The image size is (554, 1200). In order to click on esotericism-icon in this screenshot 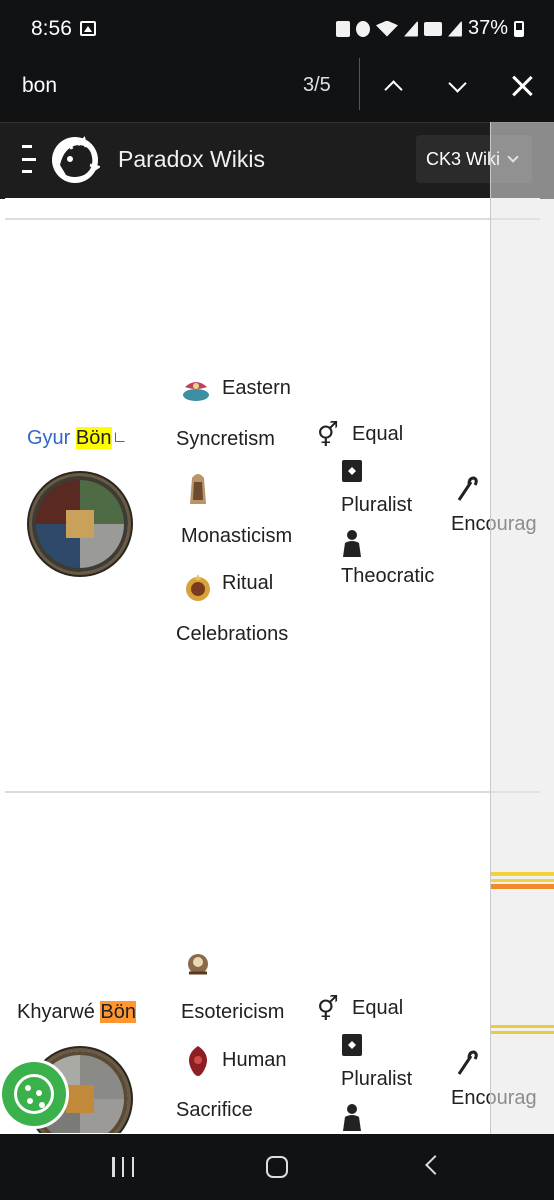, I will do `click(198, 964)`.